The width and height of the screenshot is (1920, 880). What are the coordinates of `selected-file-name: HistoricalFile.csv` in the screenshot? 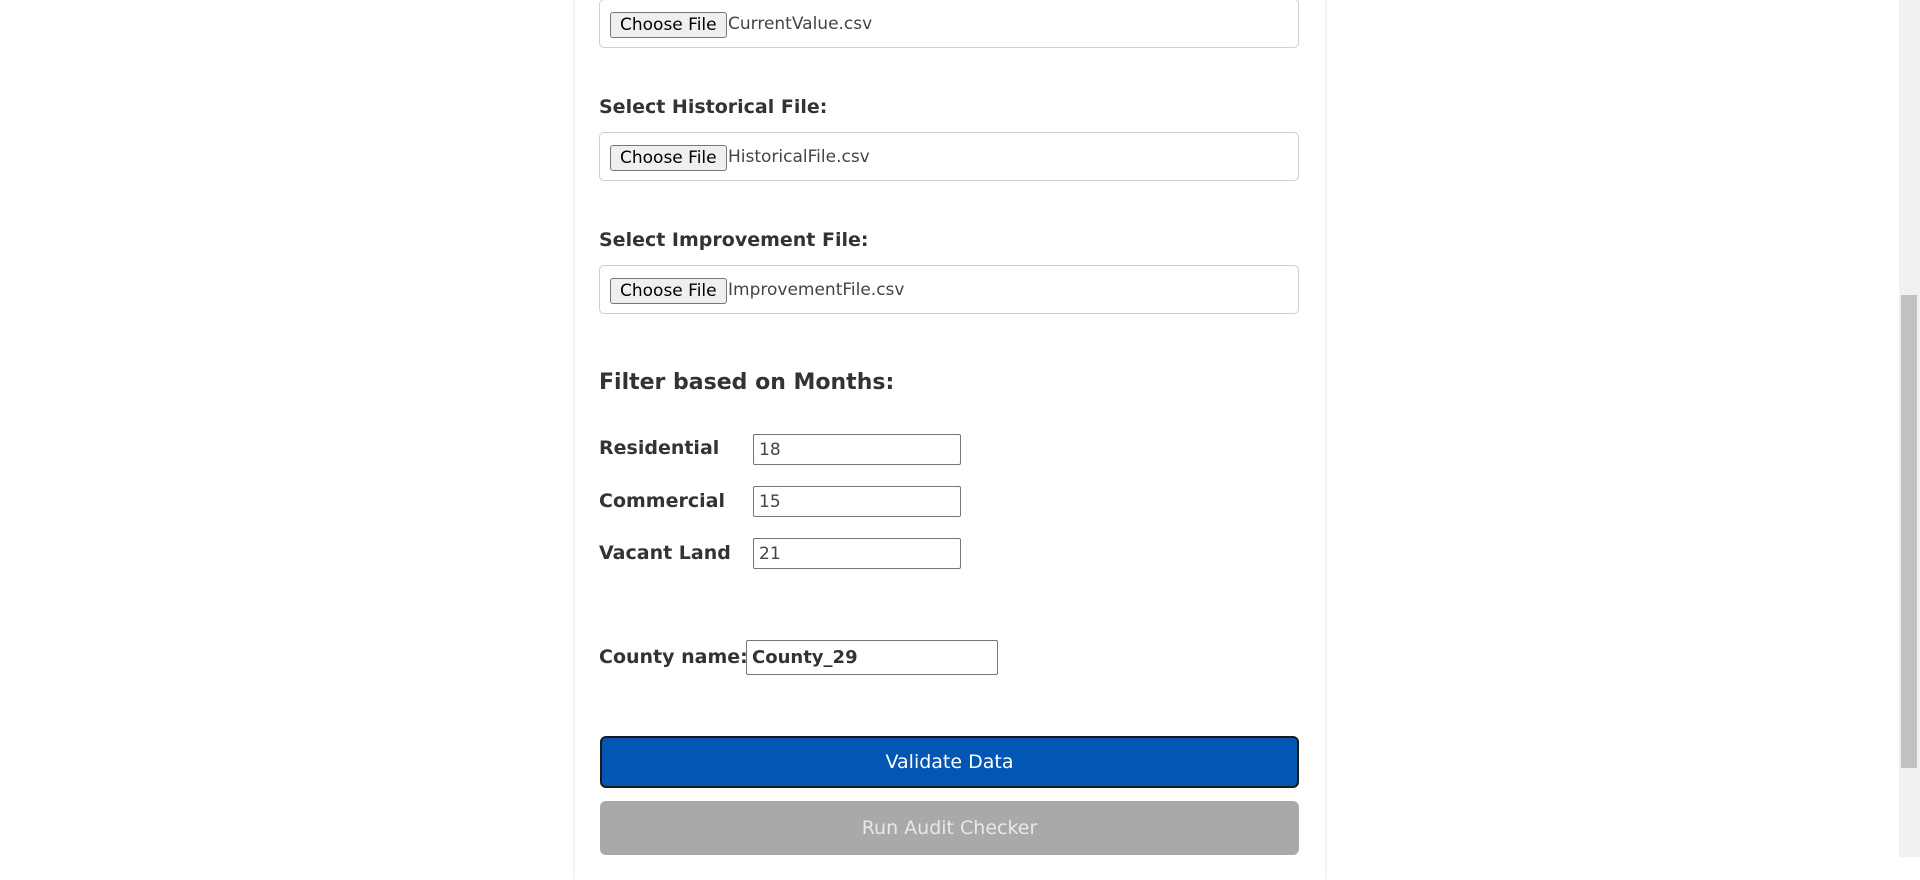 It's located at (799, 157).